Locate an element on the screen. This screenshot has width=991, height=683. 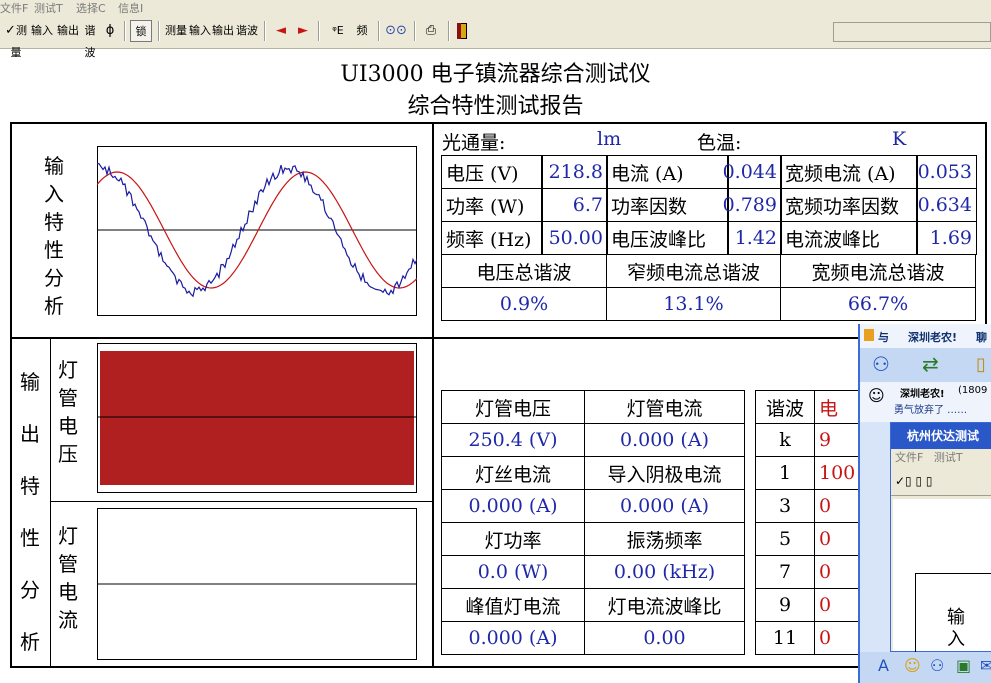
lamp-param-label: 灯功率 is located at coordinates (513, 539).